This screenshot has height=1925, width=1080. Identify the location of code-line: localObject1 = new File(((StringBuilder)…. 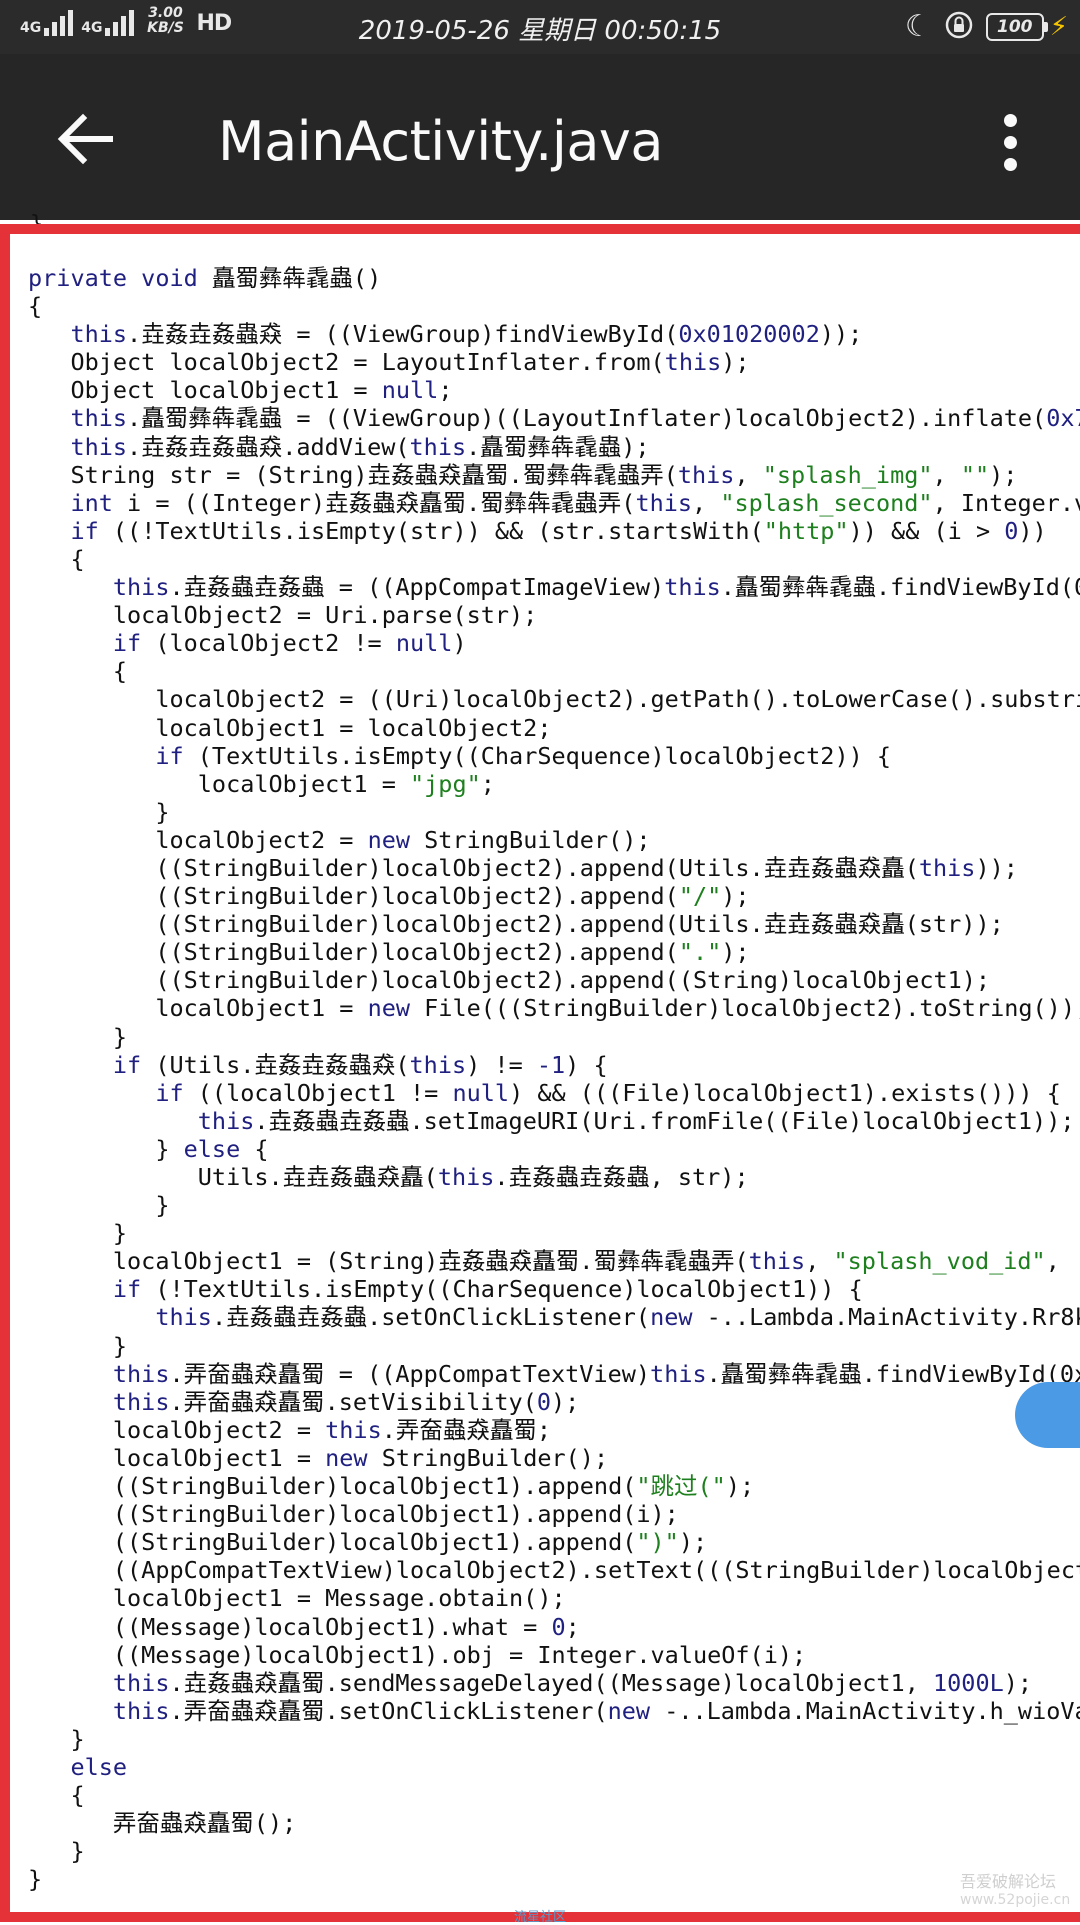
(554, 1008).